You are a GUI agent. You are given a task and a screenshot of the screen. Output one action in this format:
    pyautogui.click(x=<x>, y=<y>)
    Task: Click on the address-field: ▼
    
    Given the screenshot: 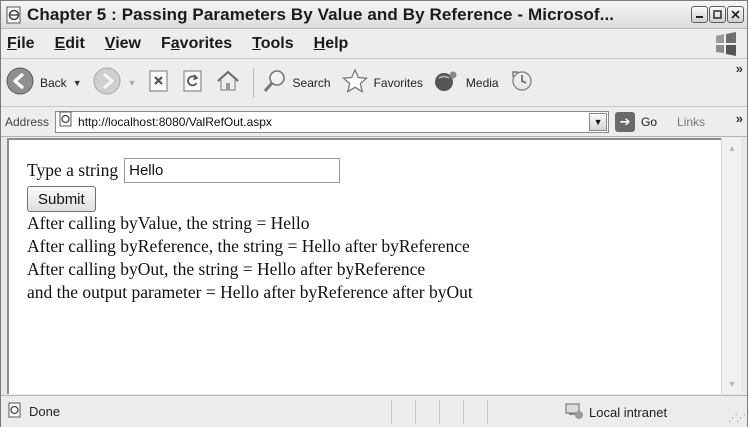 What is the action you would take?
    pyautogui.click(x=332, y=121)
    